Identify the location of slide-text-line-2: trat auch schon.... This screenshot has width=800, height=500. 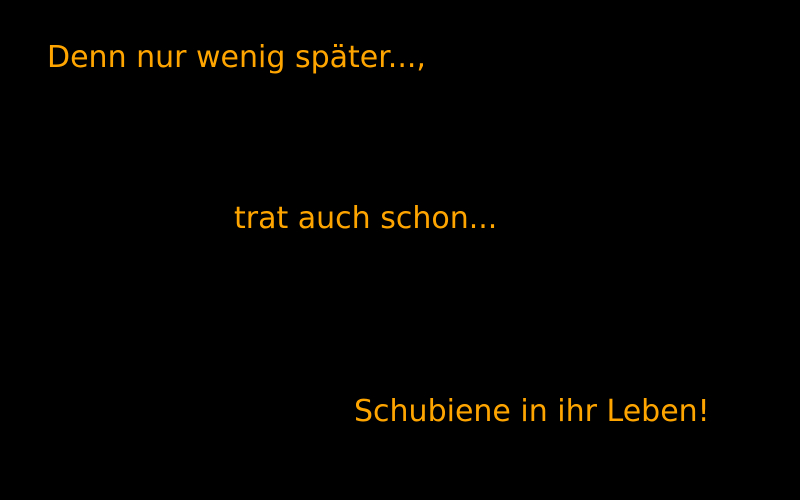
(366, 218).